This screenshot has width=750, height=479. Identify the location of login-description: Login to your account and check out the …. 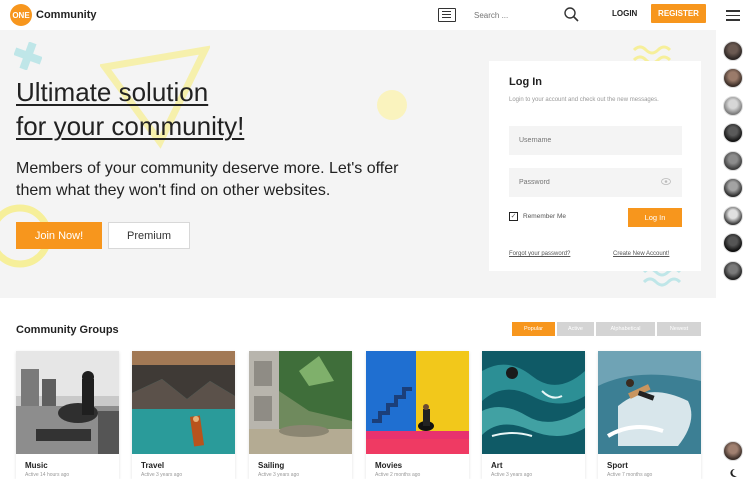
(584, 100).